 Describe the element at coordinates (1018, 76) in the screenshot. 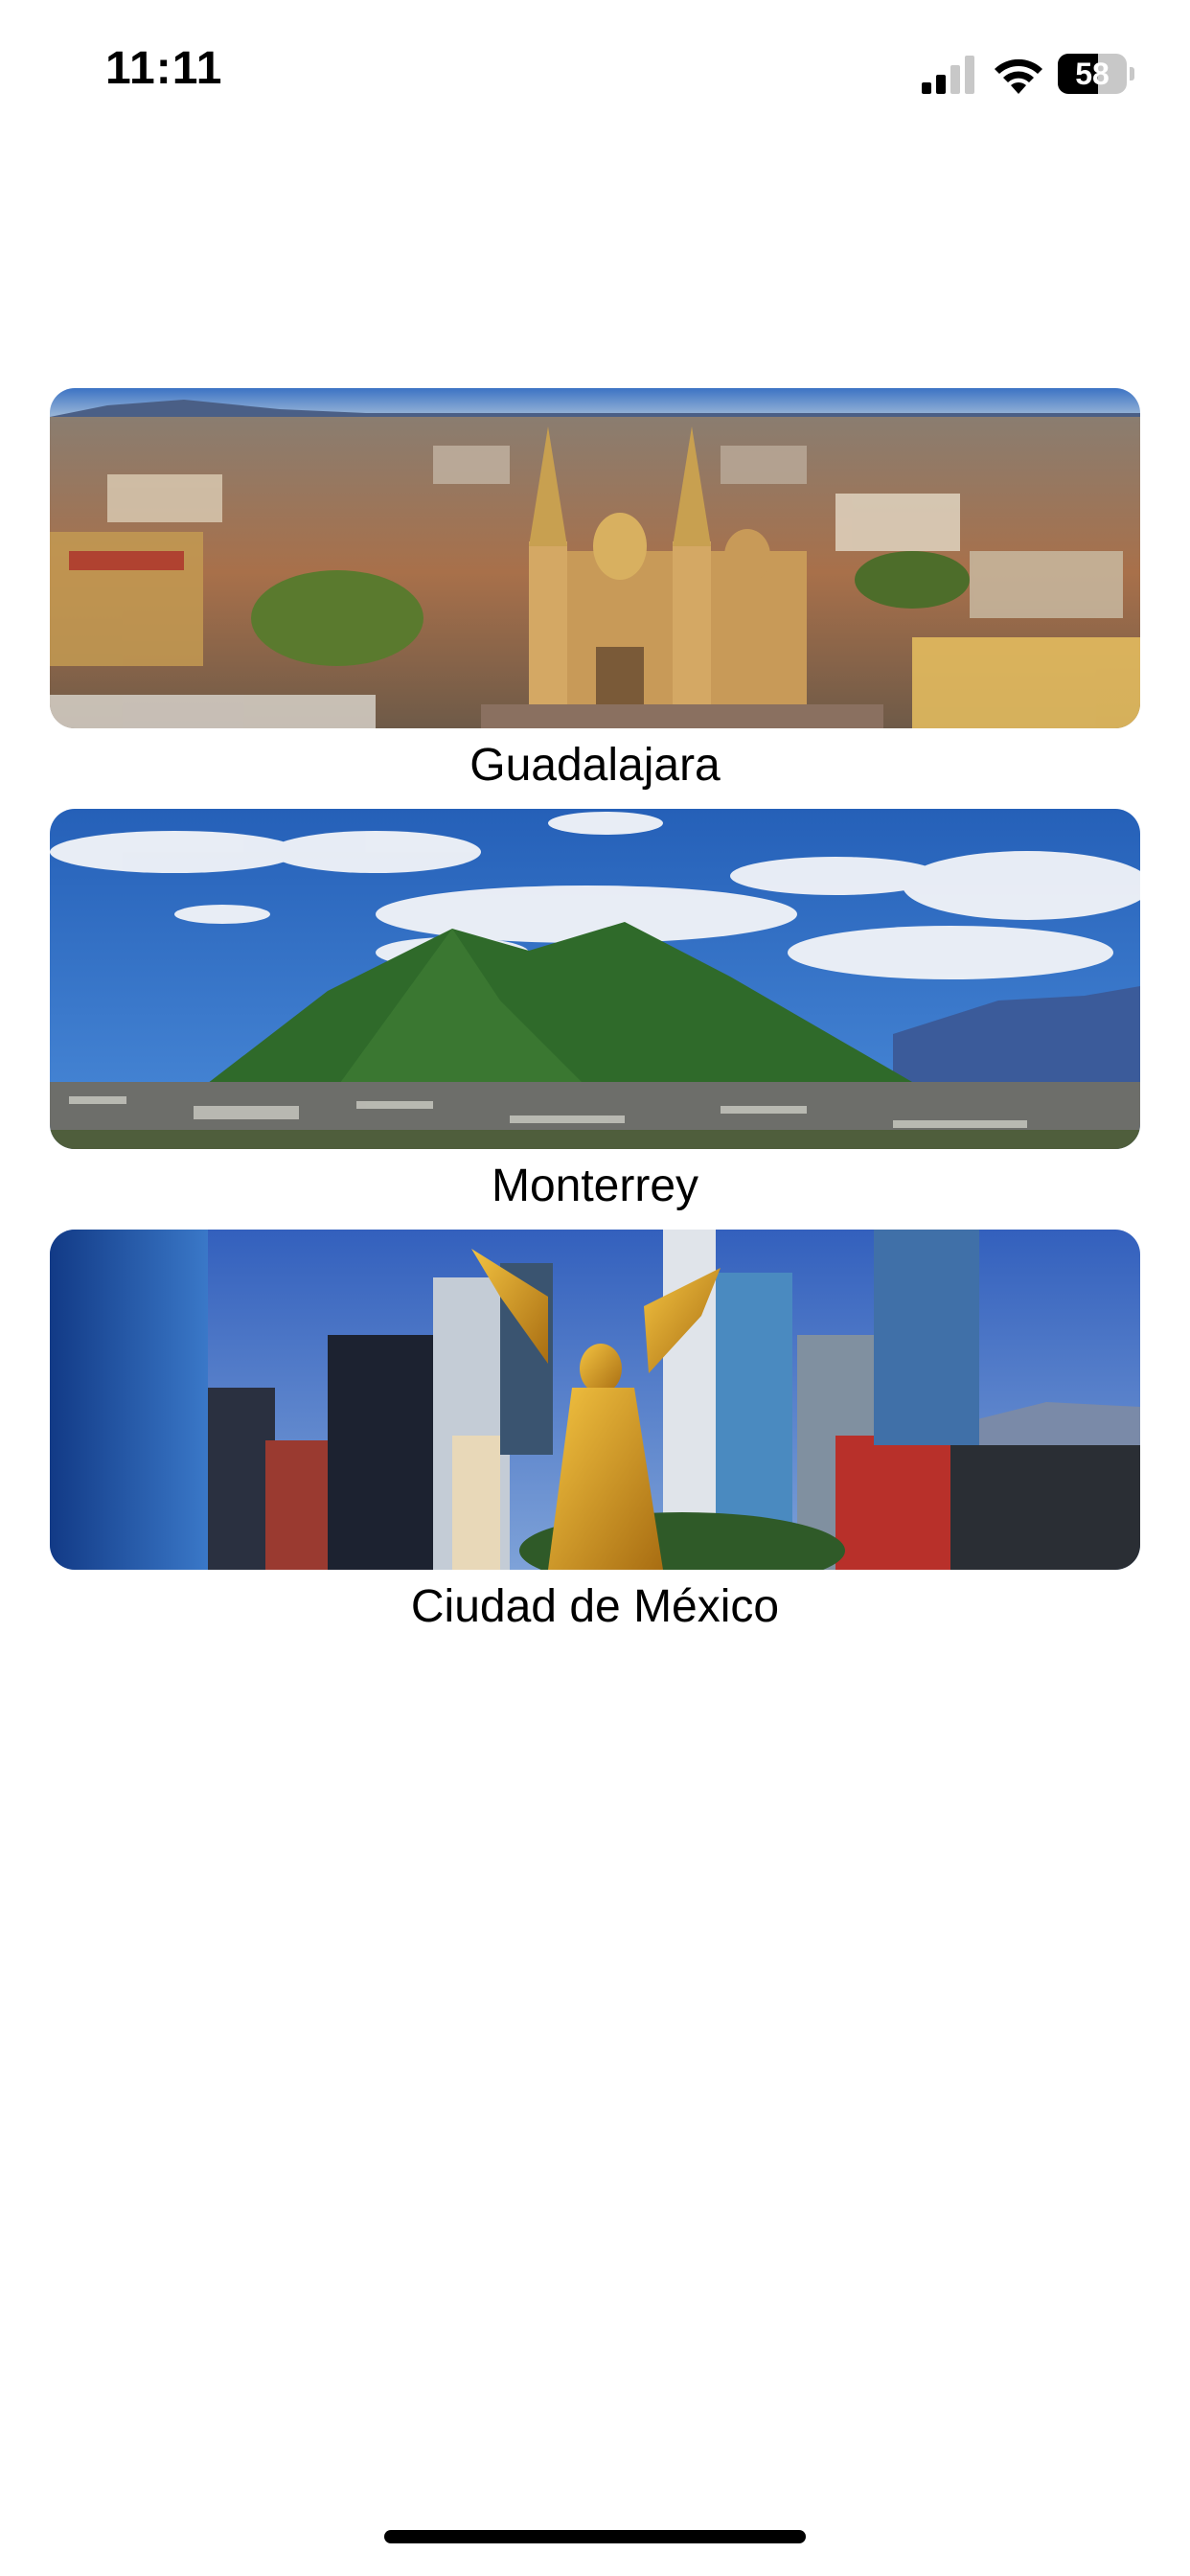

I see `wifi-icon` at that location.